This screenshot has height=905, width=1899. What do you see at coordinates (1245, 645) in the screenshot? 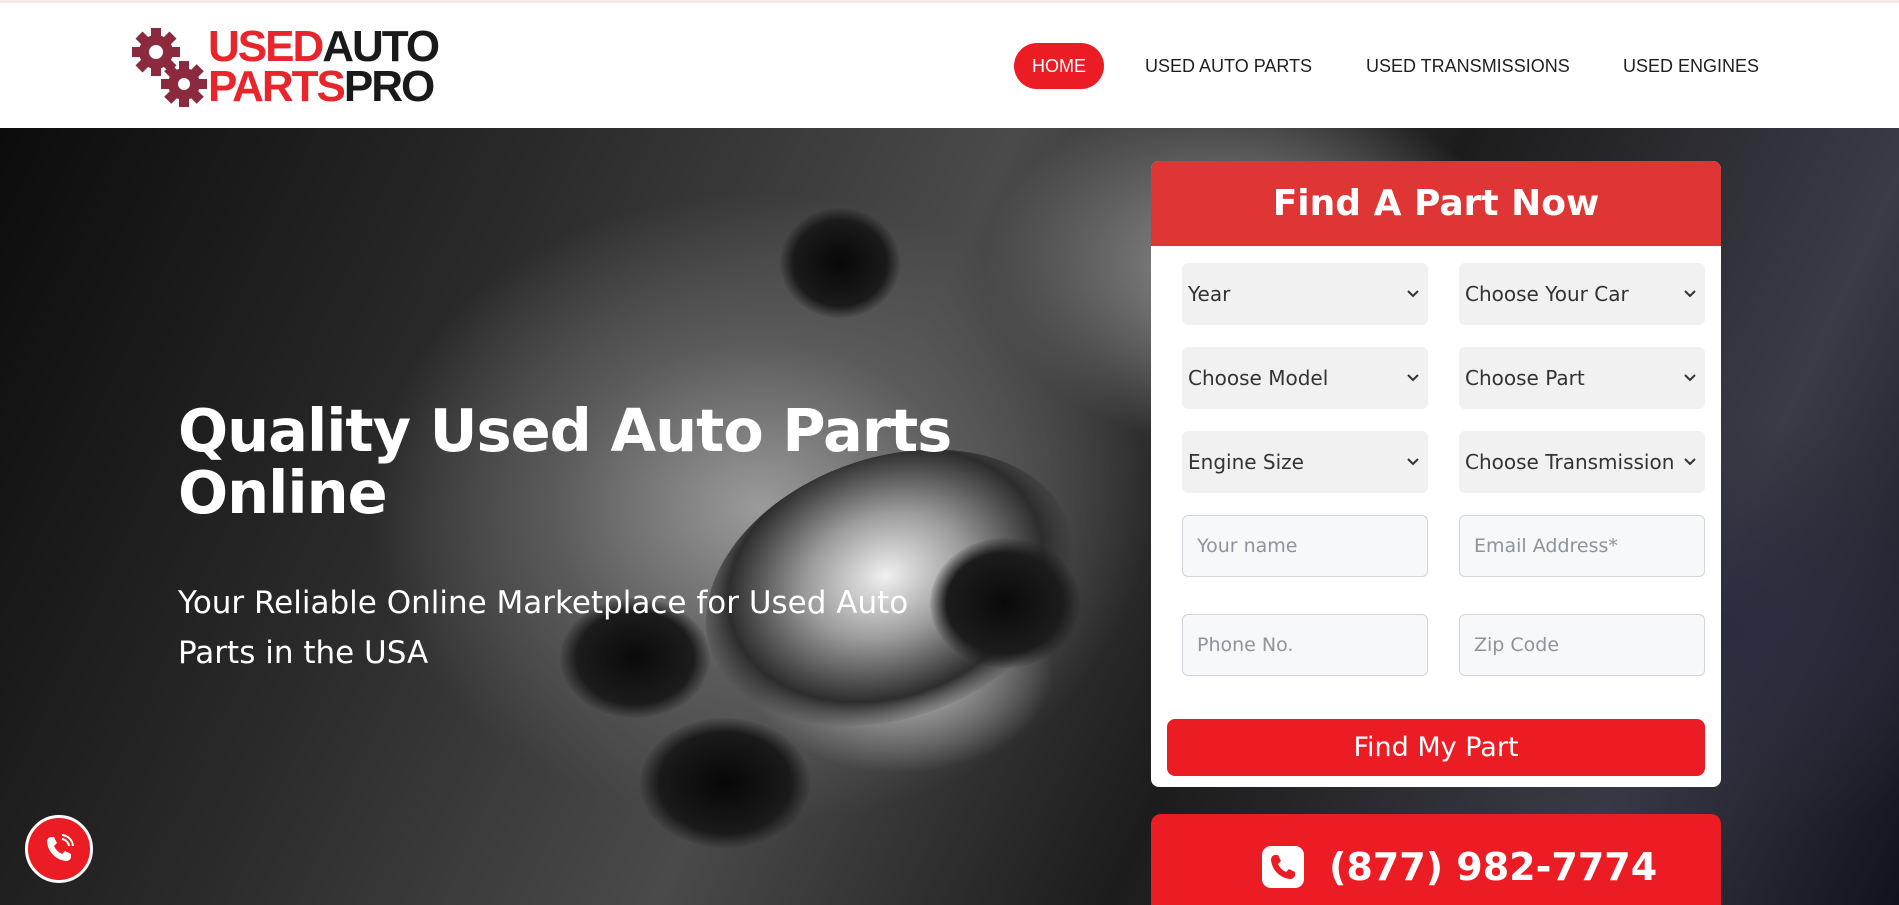
I see `phone-input-placeholder: Phone No.` at bounding box center [1245, 645].